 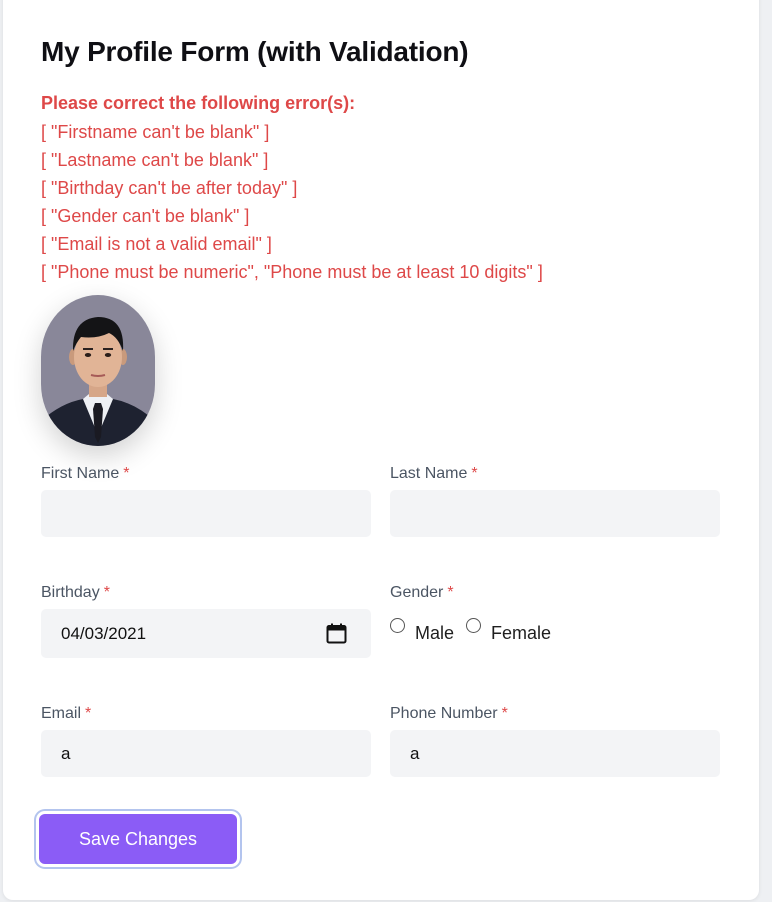 What do you see at coordinates (521, 633) in the screenshot?
I see `gender-option-female: Female` at bounding box center [521, 633].